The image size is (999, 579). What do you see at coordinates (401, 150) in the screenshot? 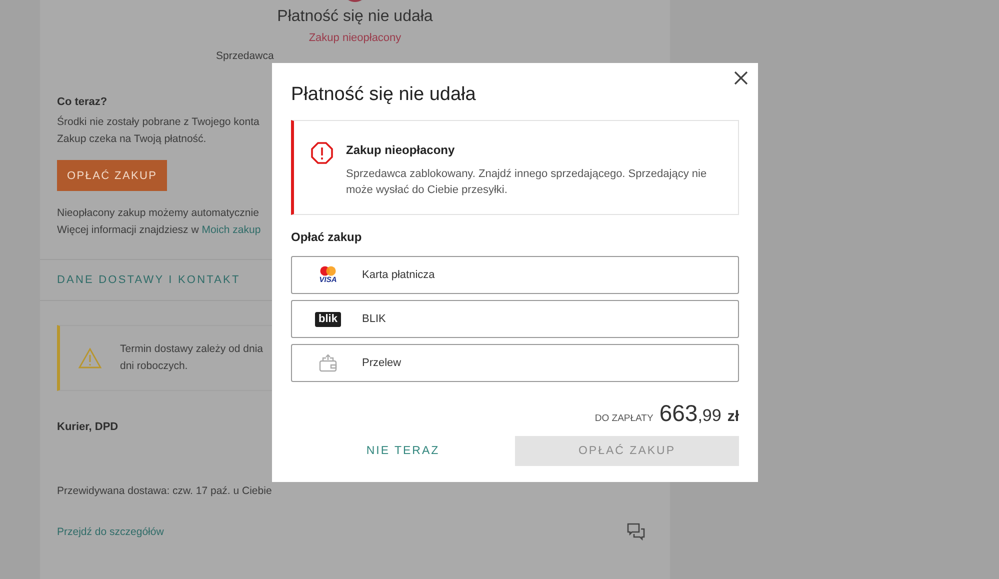
I see `alert-title: Zakup nieopłacony` at bounding box center [401, 150].